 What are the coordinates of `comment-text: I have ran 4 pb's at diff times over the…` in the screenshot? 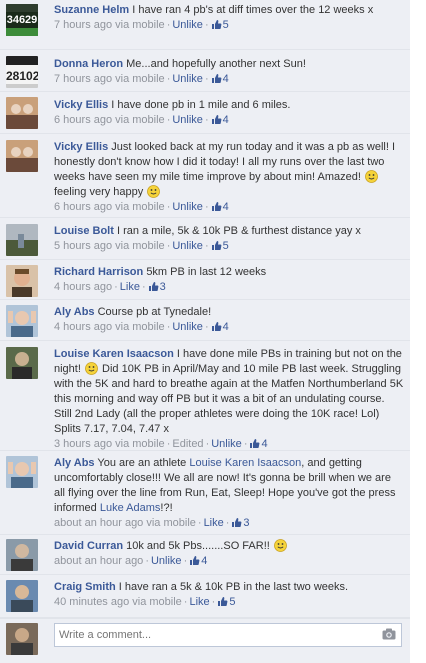 It's located at (253, 10).